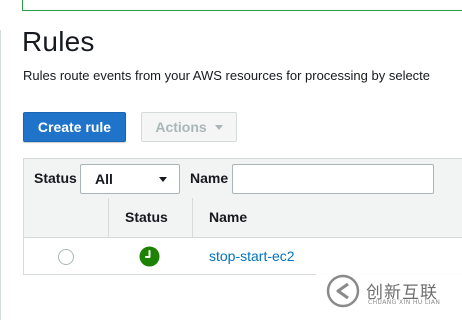  Describe the element at coordinates (55, 178) in the screenshot. I see `status-filter-label: Status` at that location.